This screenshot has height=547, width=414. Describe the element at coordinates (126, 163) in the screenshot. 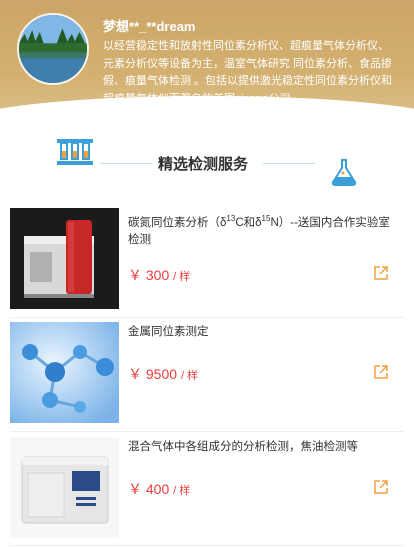

I see `title-divider-left` at that location.